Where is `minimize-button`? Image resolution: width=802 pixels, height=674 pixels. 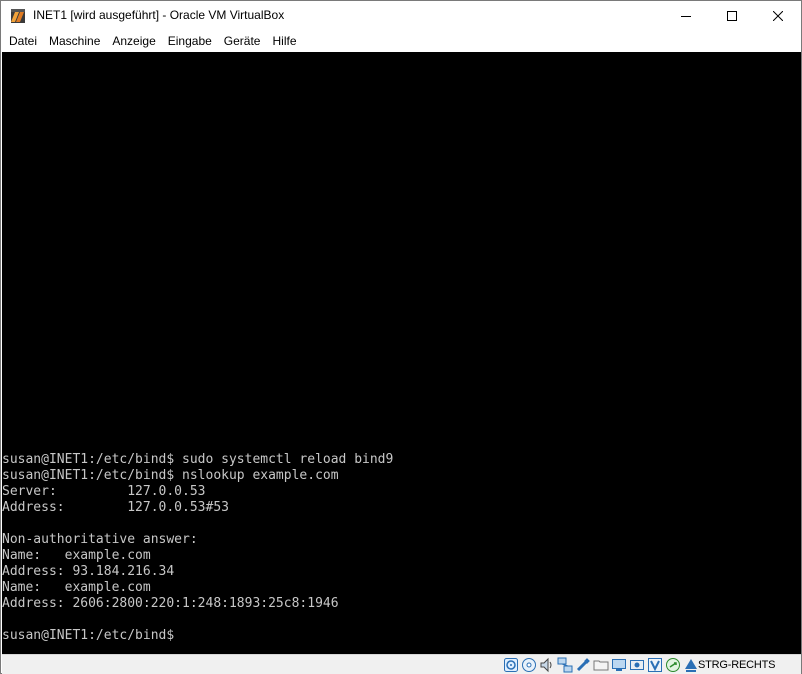
minimize-button is located at coordinates (686, 16).